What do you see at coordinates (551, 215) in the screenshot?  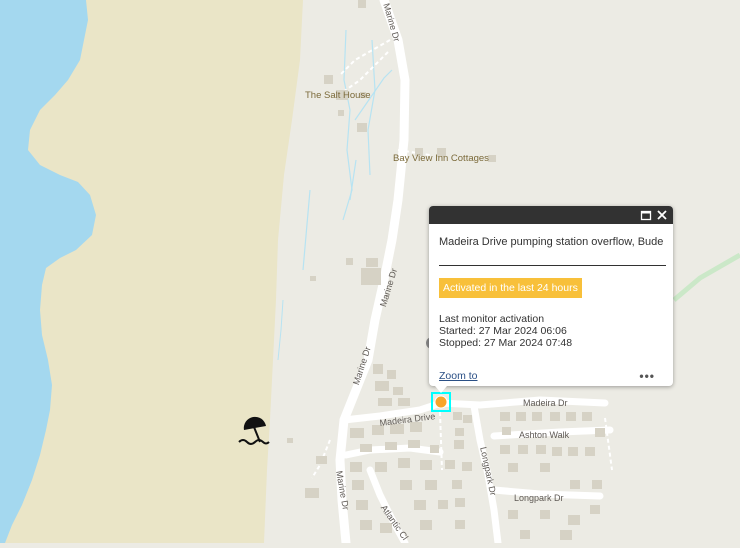 I see `popup-header` at bounding box center [551, 215].